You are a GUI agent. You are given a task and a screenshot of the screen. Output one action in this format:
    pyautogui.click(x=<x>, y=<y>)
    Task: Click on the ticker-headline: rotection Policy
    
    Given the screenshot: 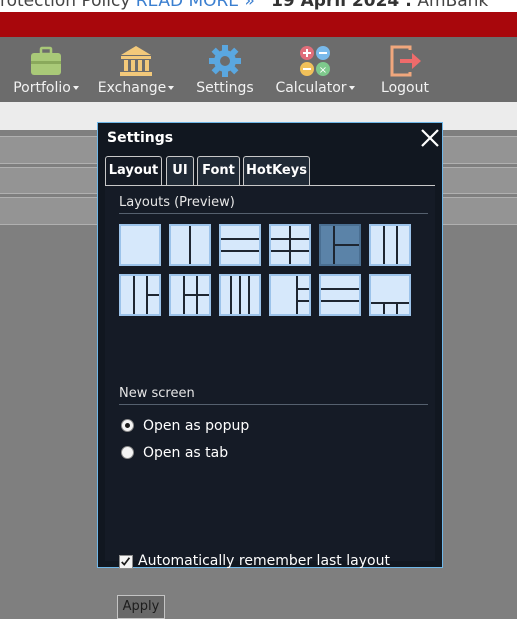 What is the action you would take?
    pyautogui.click(x=65, y=5)
    